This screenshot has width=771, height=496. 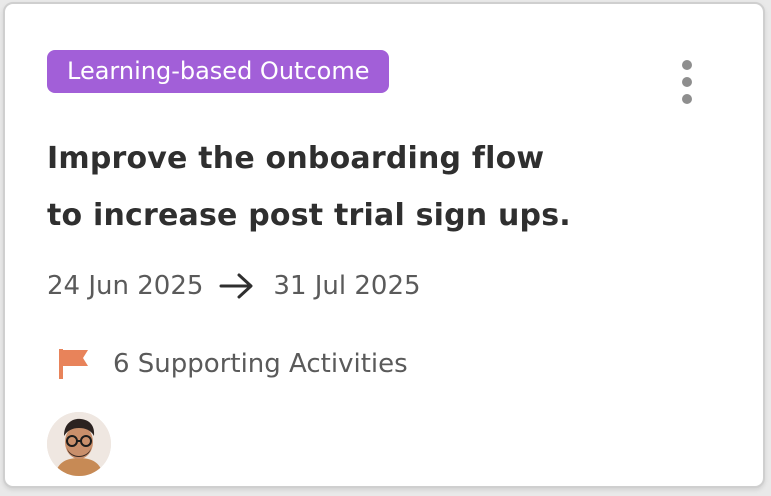 I want to click on avatar-image, so click(x=79, y=444).